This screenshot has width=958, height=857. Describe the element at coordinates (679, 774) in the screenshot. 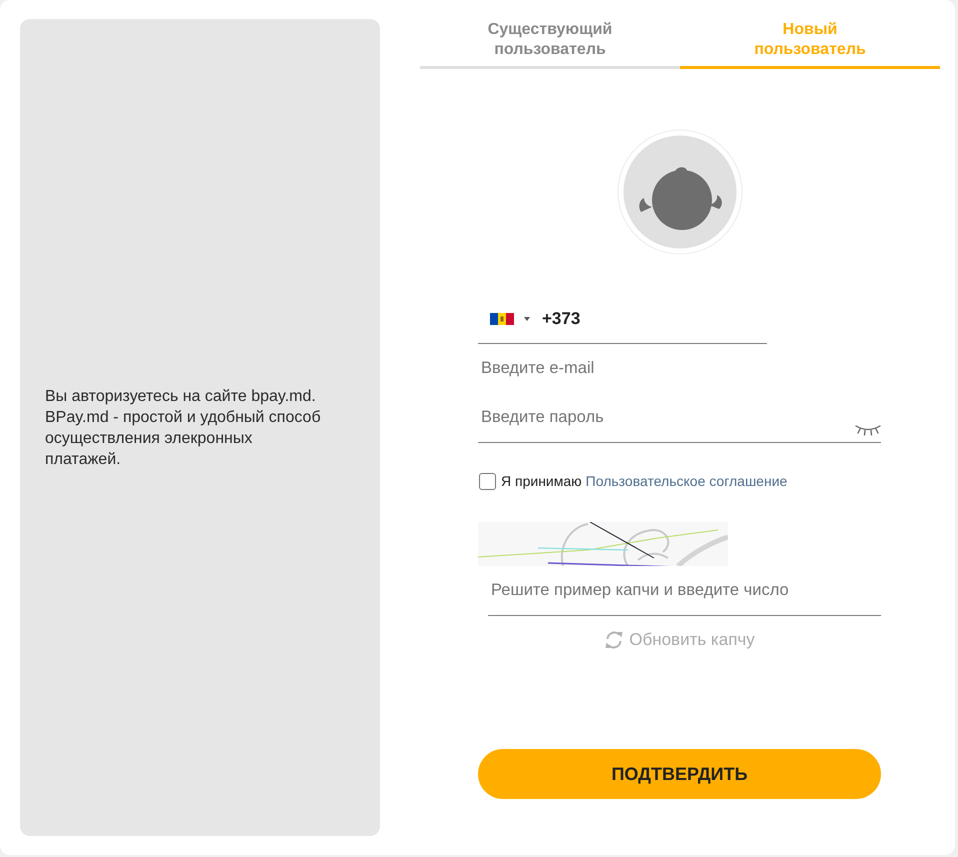

I see `submit-button: ПОДТВЕРДИТЬ` at that location.